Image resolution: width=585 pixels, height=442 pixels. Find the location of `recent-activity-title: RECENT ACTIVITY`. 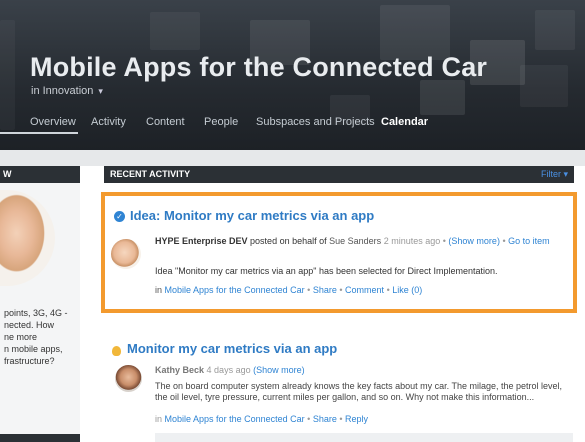

recent-activity-title: RECENT ACTIVITY is located at coordinates (150, 174).